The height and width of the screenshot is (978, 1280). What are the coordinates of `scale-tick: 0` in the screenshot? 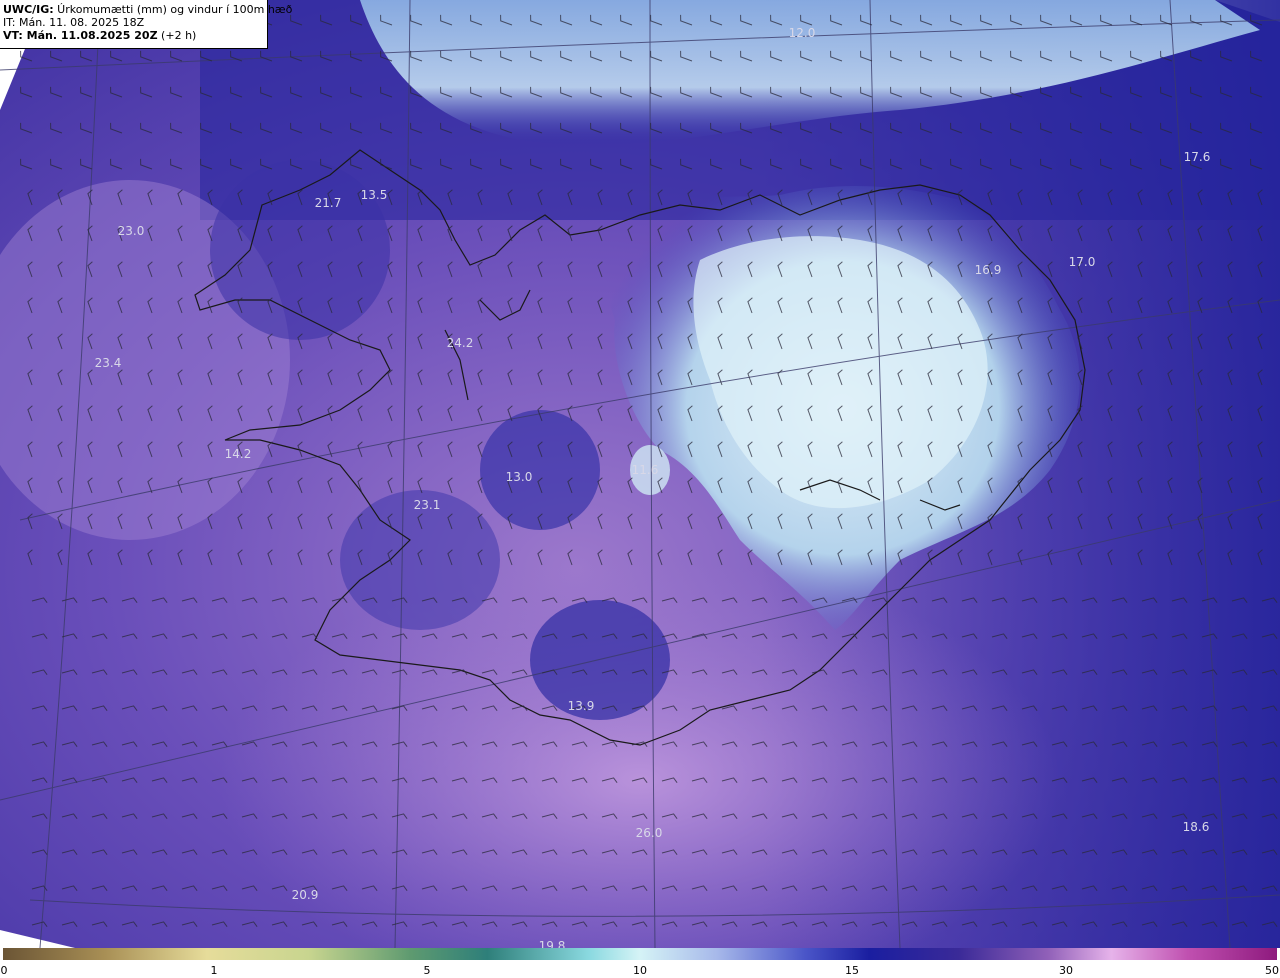 It's located at (4, 970).